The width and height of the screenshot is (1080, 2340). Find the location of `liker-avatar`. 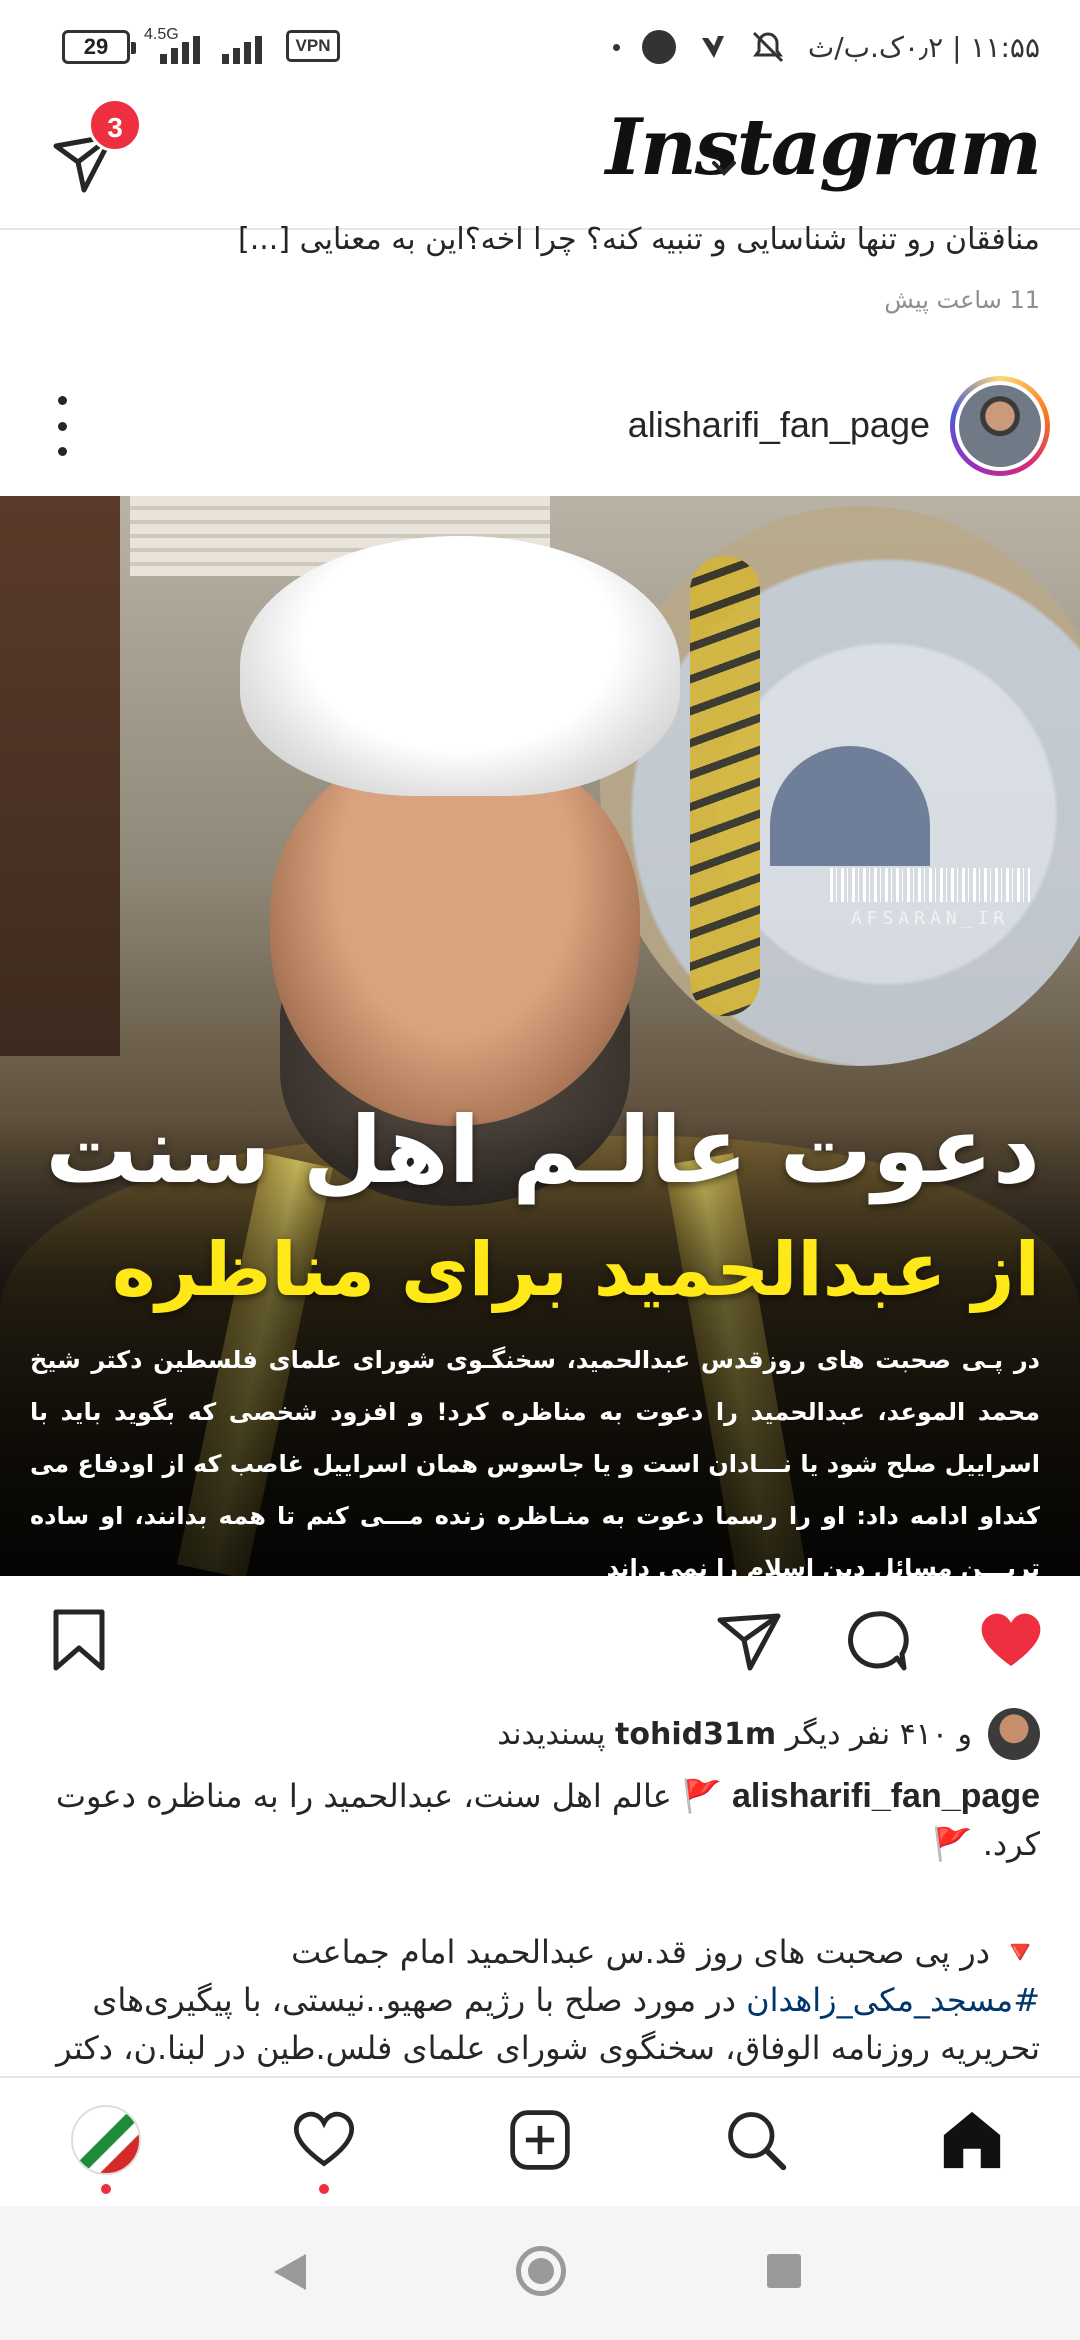

liker-avatar is located at coordinates (1014, 1734).